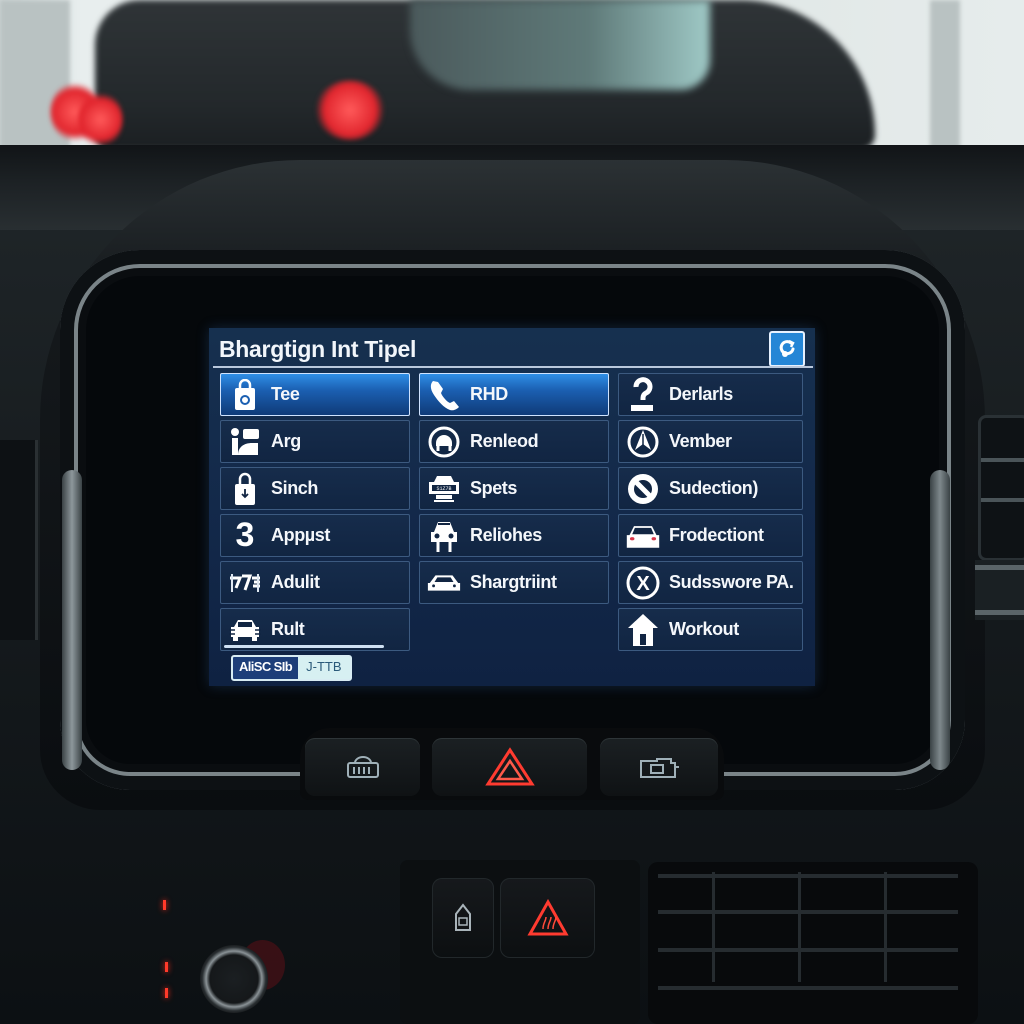 Image resolution: width=1024 pixels, height=1024 pixels. What do you see at coordinates (318, 349) in the screenshot?
I see `screen-title: Bhargtign Int Tipel` at bounding box center [318, 349].